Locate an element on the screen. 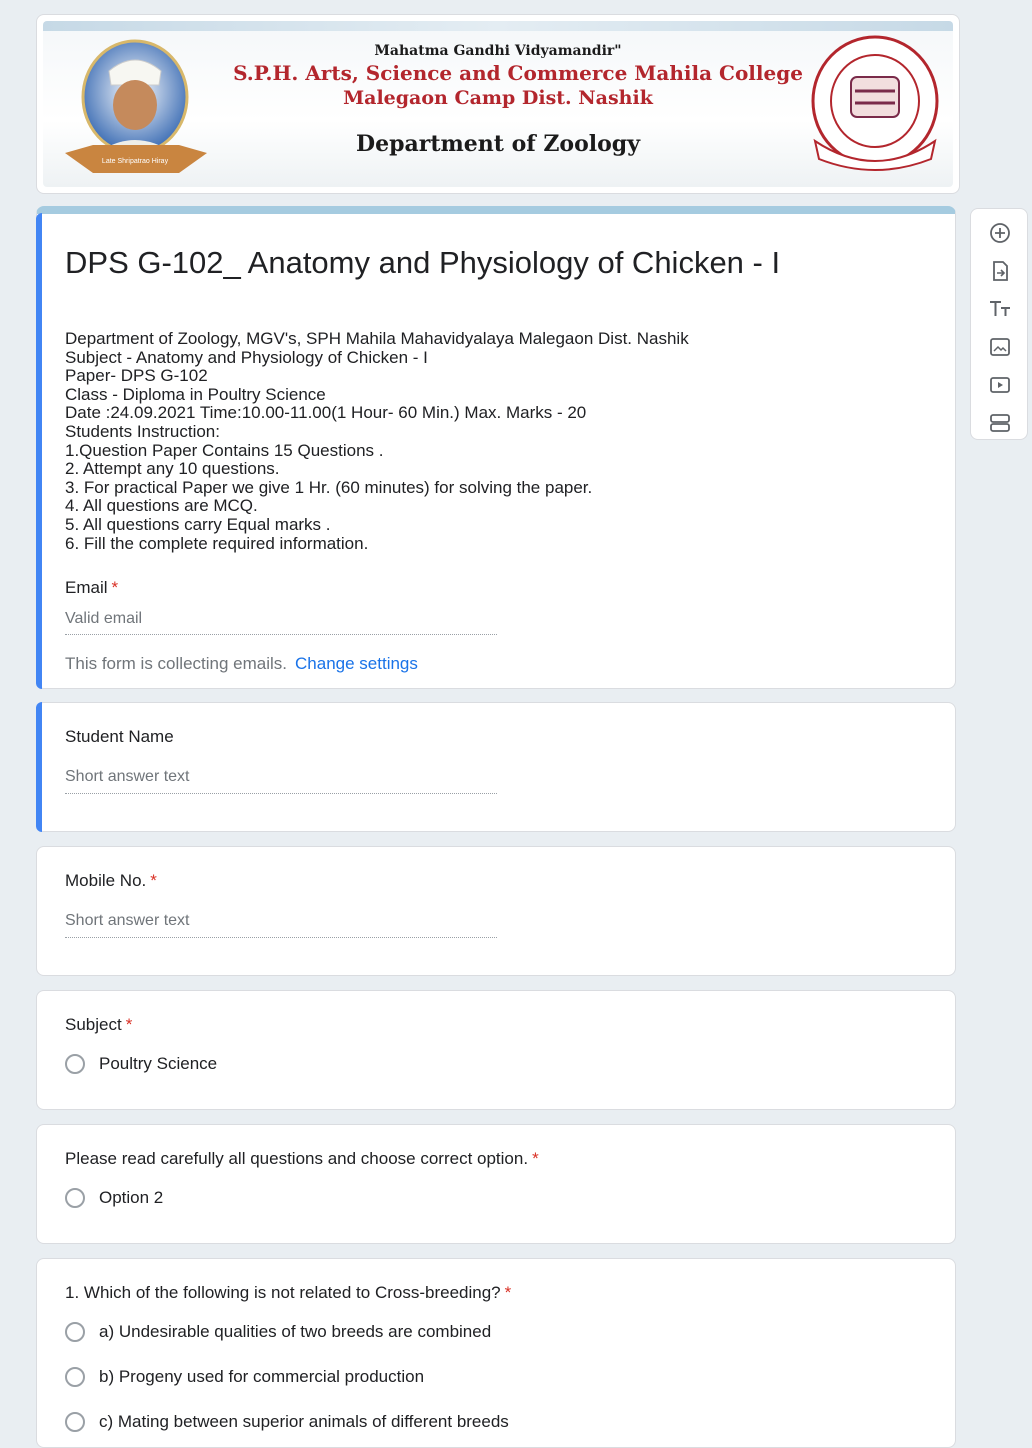 The height and width of the screenshot is (1448, 1032). email-field: Valid email is located at coordinates (103, 619).